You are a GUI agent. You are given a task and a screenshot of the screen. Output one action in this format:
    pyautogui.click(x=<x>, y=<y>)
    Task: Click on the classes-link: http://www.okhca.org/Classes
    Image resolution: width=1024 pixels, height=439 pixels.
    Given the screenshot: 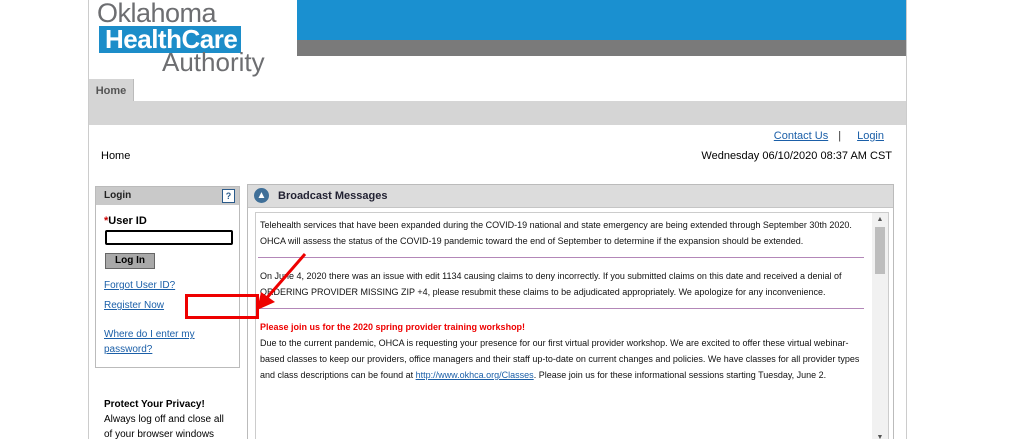 What is the action you would take?
    pyautogui.click(x=475, y=375)
    